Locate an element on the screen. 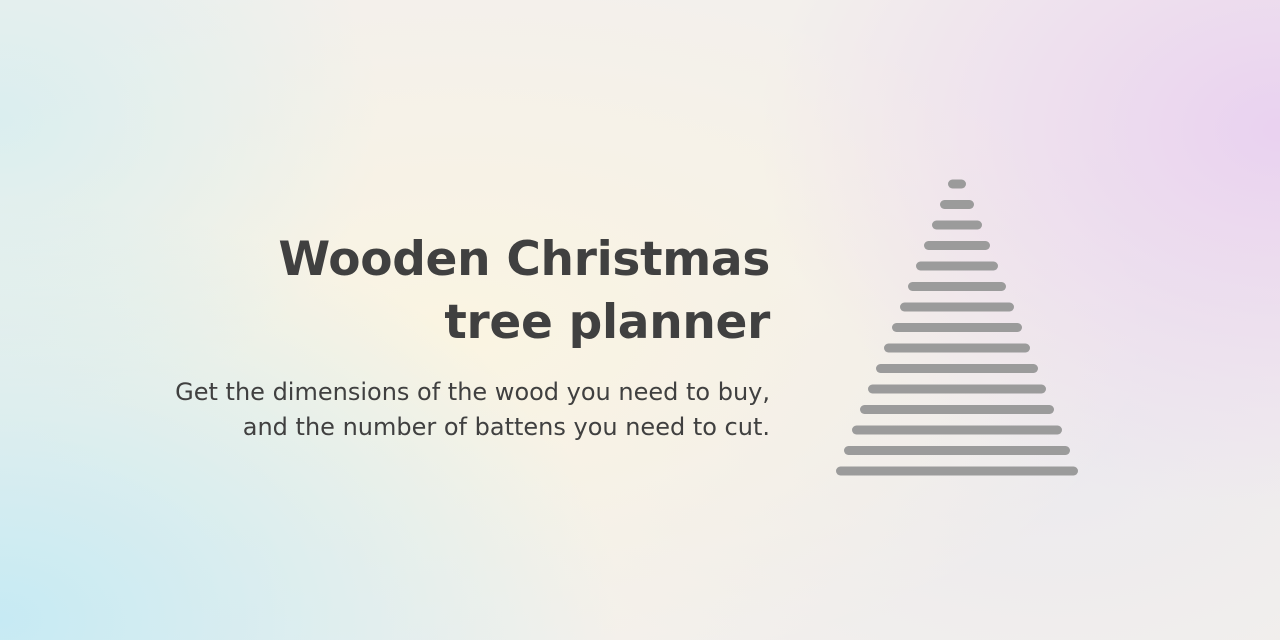  page-title: Wooden Christmas tree planner is located at coordinates (410, 291).